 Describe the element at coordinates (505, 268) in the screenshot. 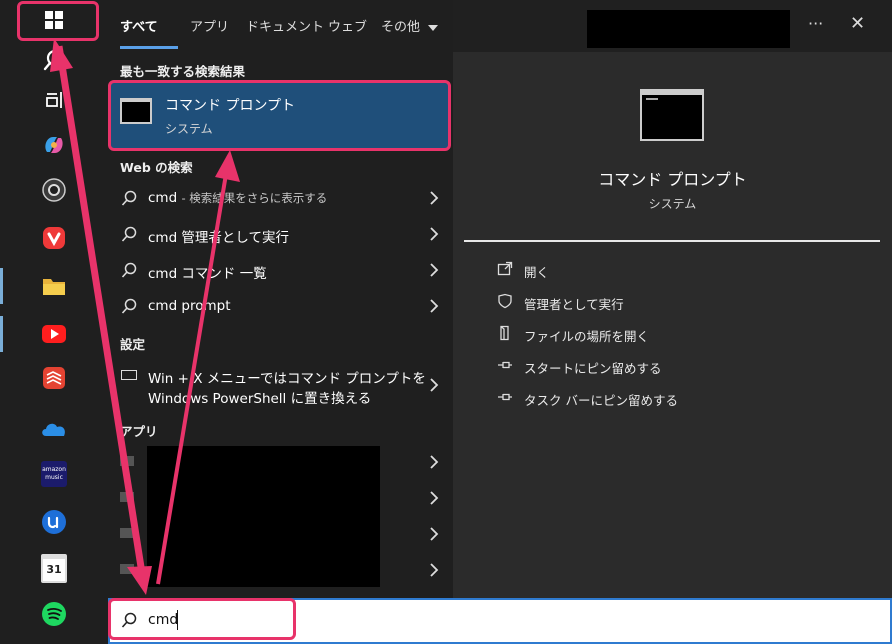

I see `open-icon` at that location.